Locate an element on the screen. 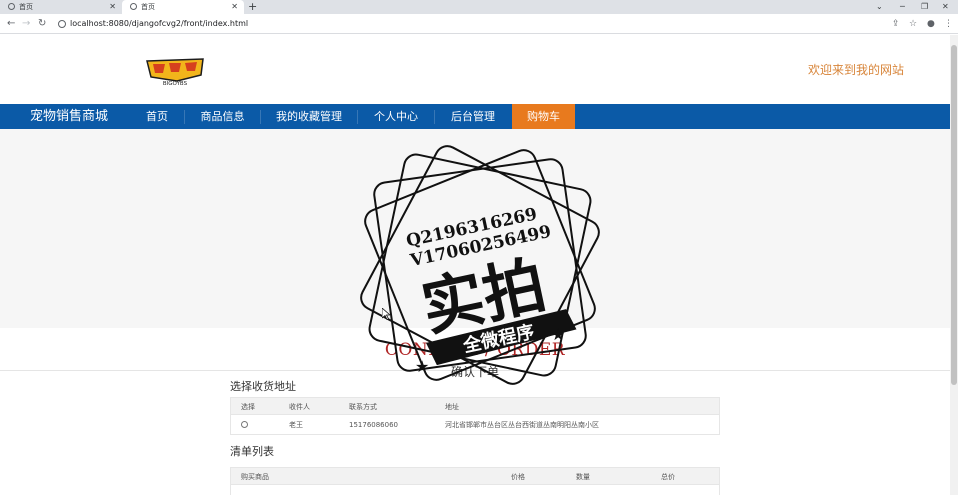 This screenshot has width=958, height=495. nav-item-admin: 后台管理 is located at coordinates (473, 116).